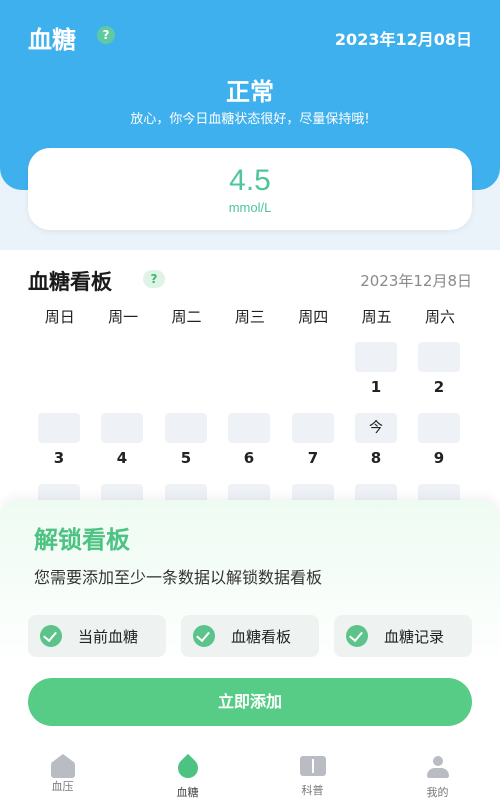 Image resolution: width=500 pixels, height=800 pixels. I want to click on status-label: 正常, so click(250, 92).